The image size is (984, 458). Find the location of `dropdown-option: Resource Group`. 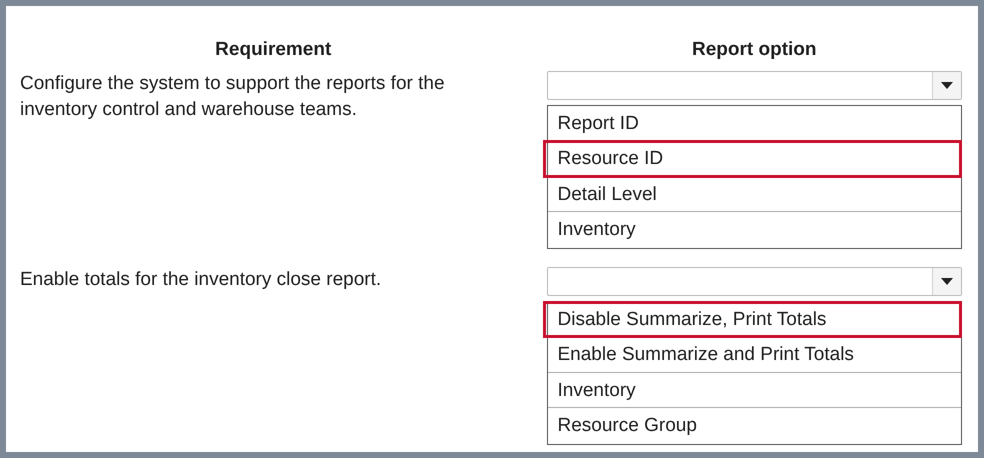

dropdown-option: Resource Group is located at coordinates (754, 426).